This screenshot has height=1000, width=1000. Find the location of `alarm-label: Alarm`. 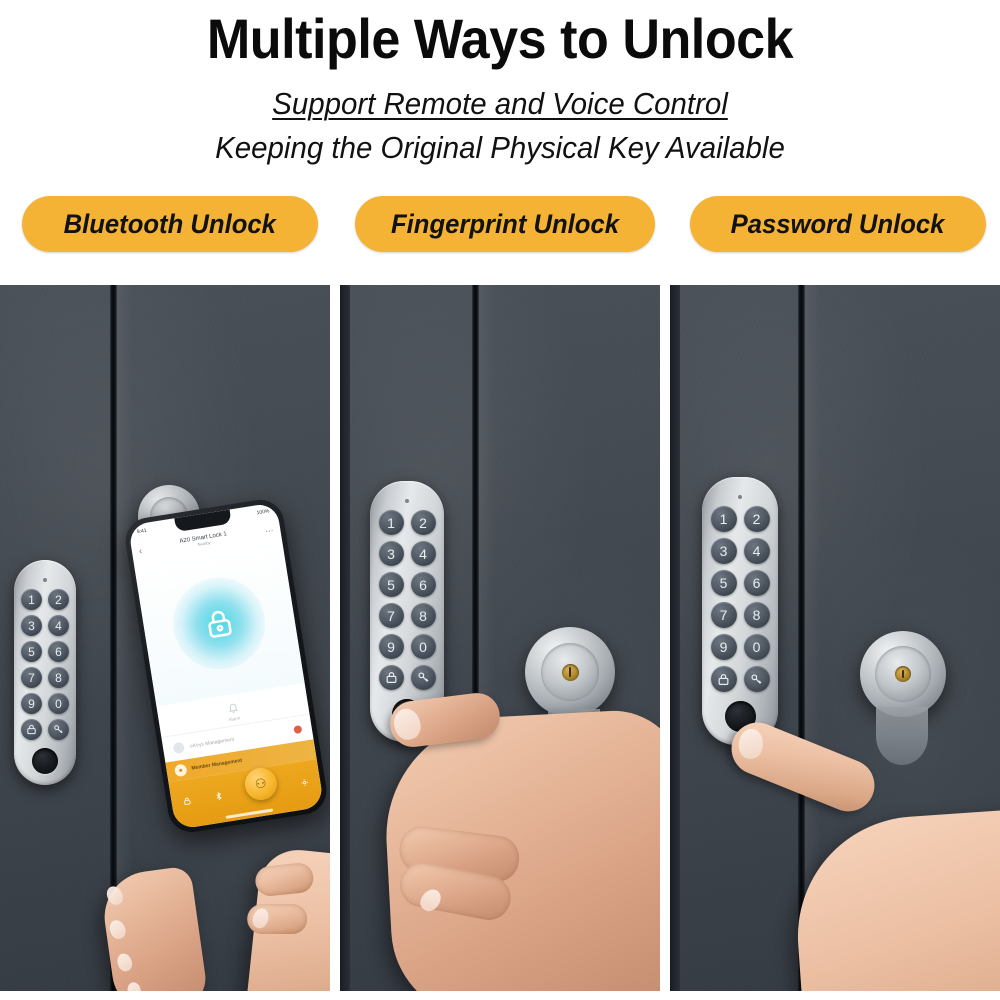

alarm-label: Alarm is located at coordinates (234, 719).